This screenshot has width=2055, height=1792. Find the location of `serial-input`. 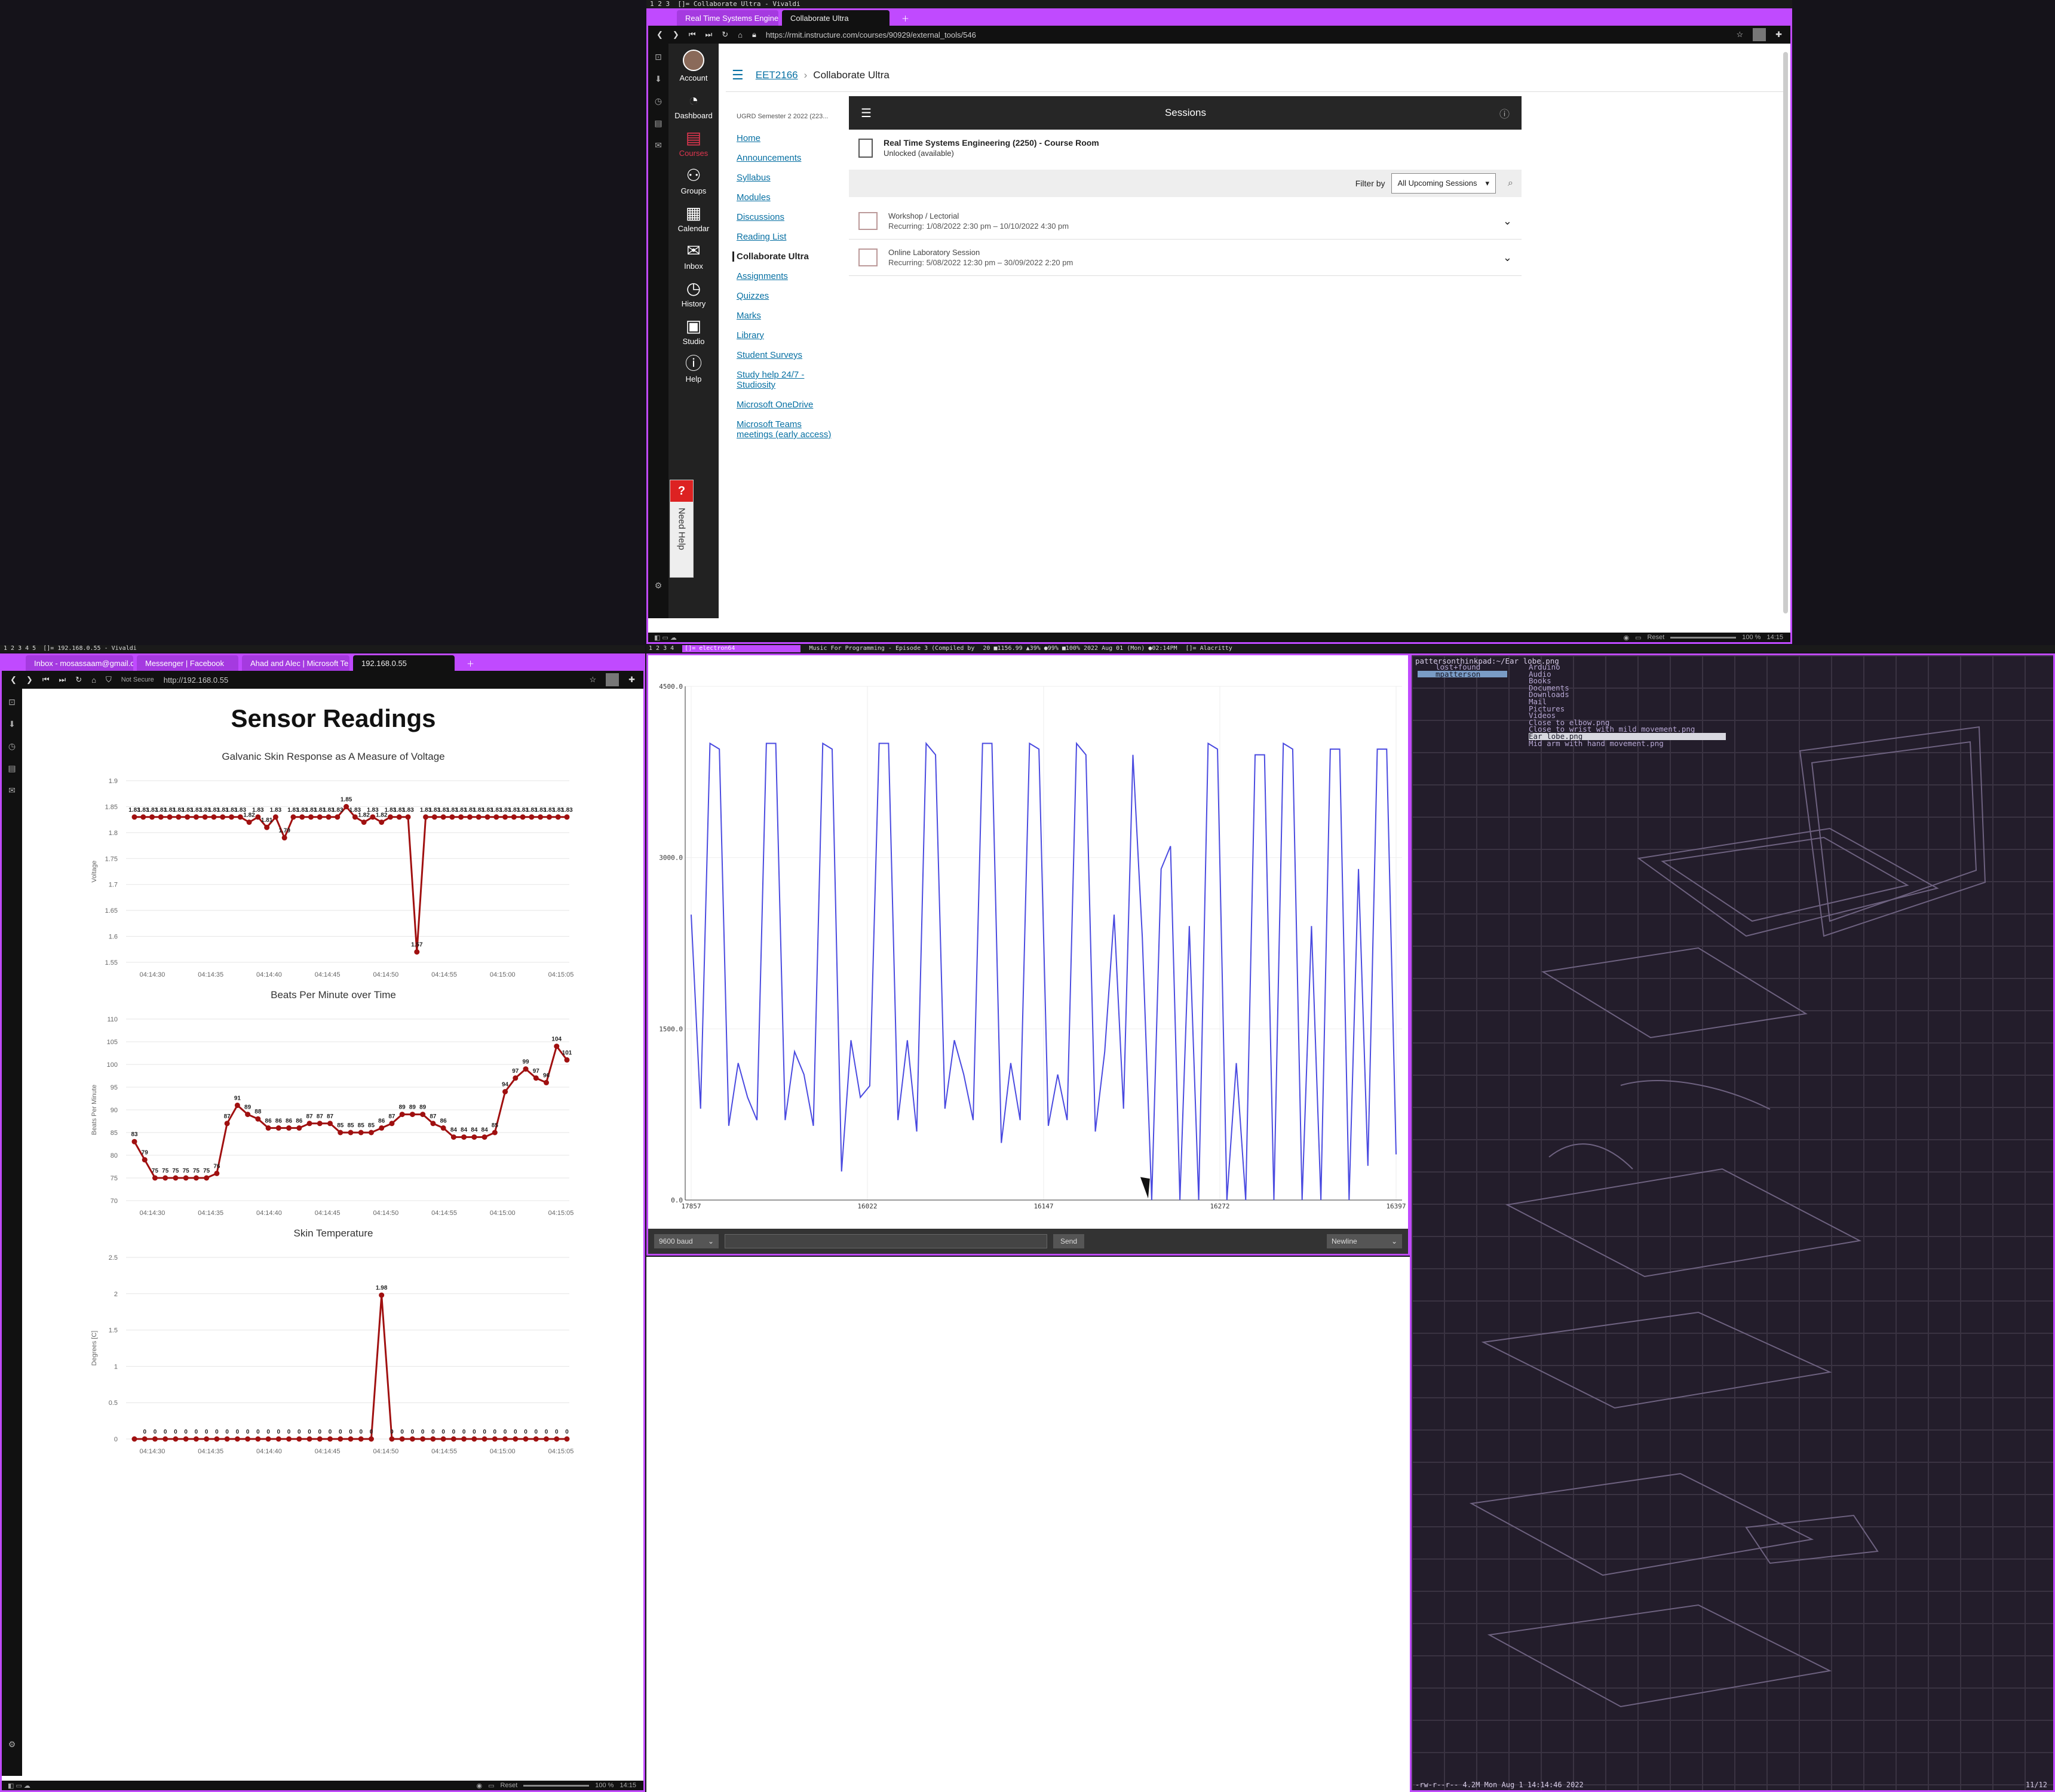

serial-input is located at coordinates (886, 1241).